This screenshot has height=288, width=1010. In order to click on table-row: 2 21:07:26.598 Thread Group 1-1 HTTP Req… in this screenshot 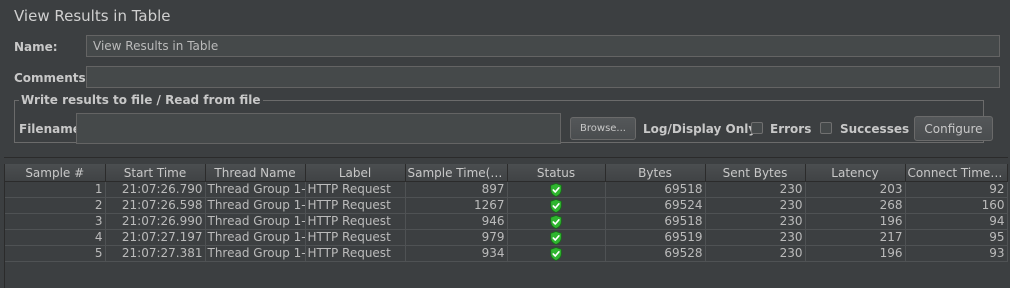, I will do `click(506, 205)`.